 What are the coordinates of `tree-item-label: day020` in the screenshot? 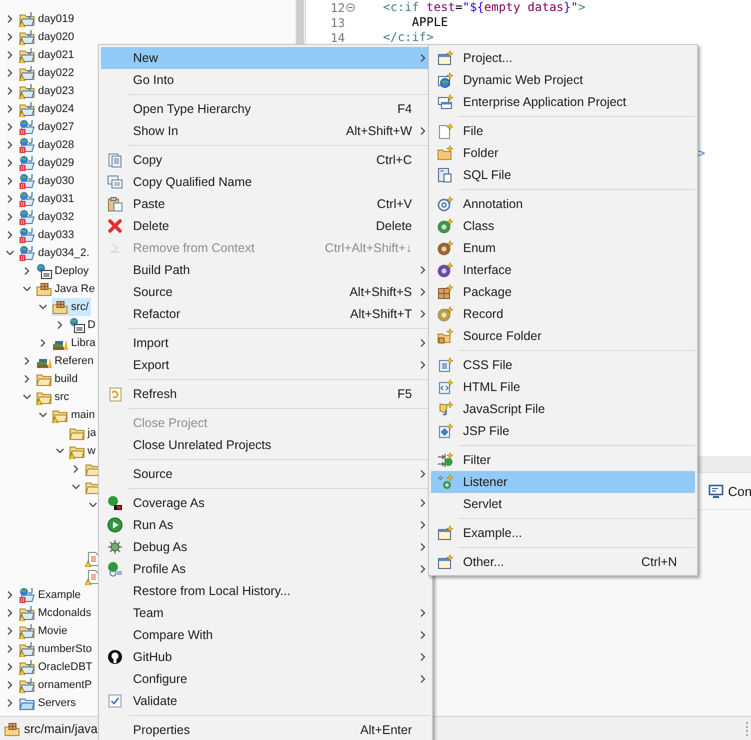 It's located at (56, 37).